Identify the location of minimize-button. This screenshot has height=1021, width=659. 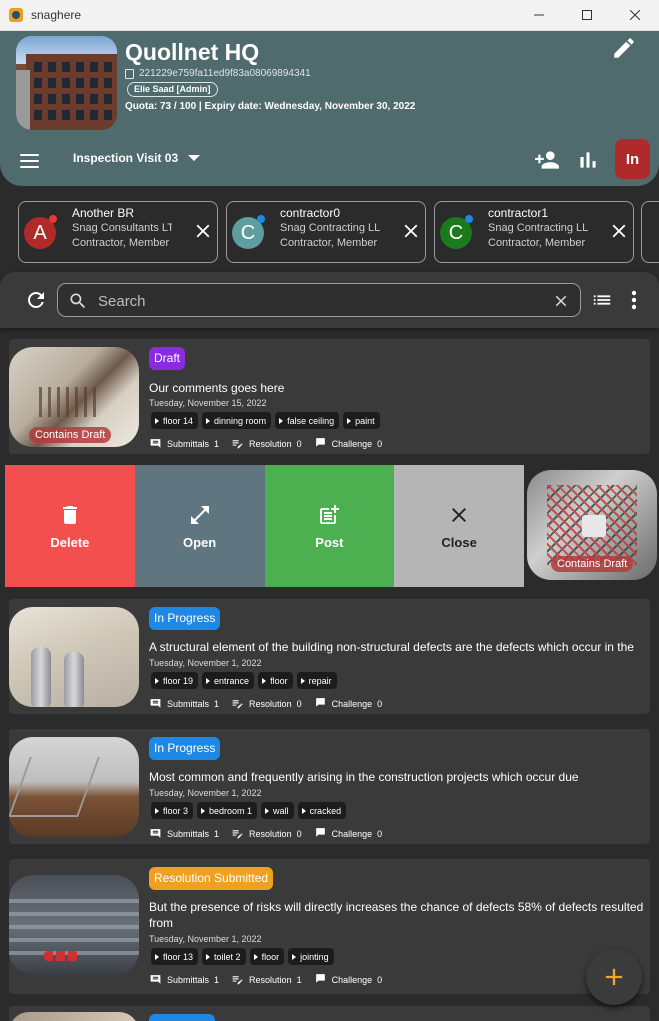
(539, 15).